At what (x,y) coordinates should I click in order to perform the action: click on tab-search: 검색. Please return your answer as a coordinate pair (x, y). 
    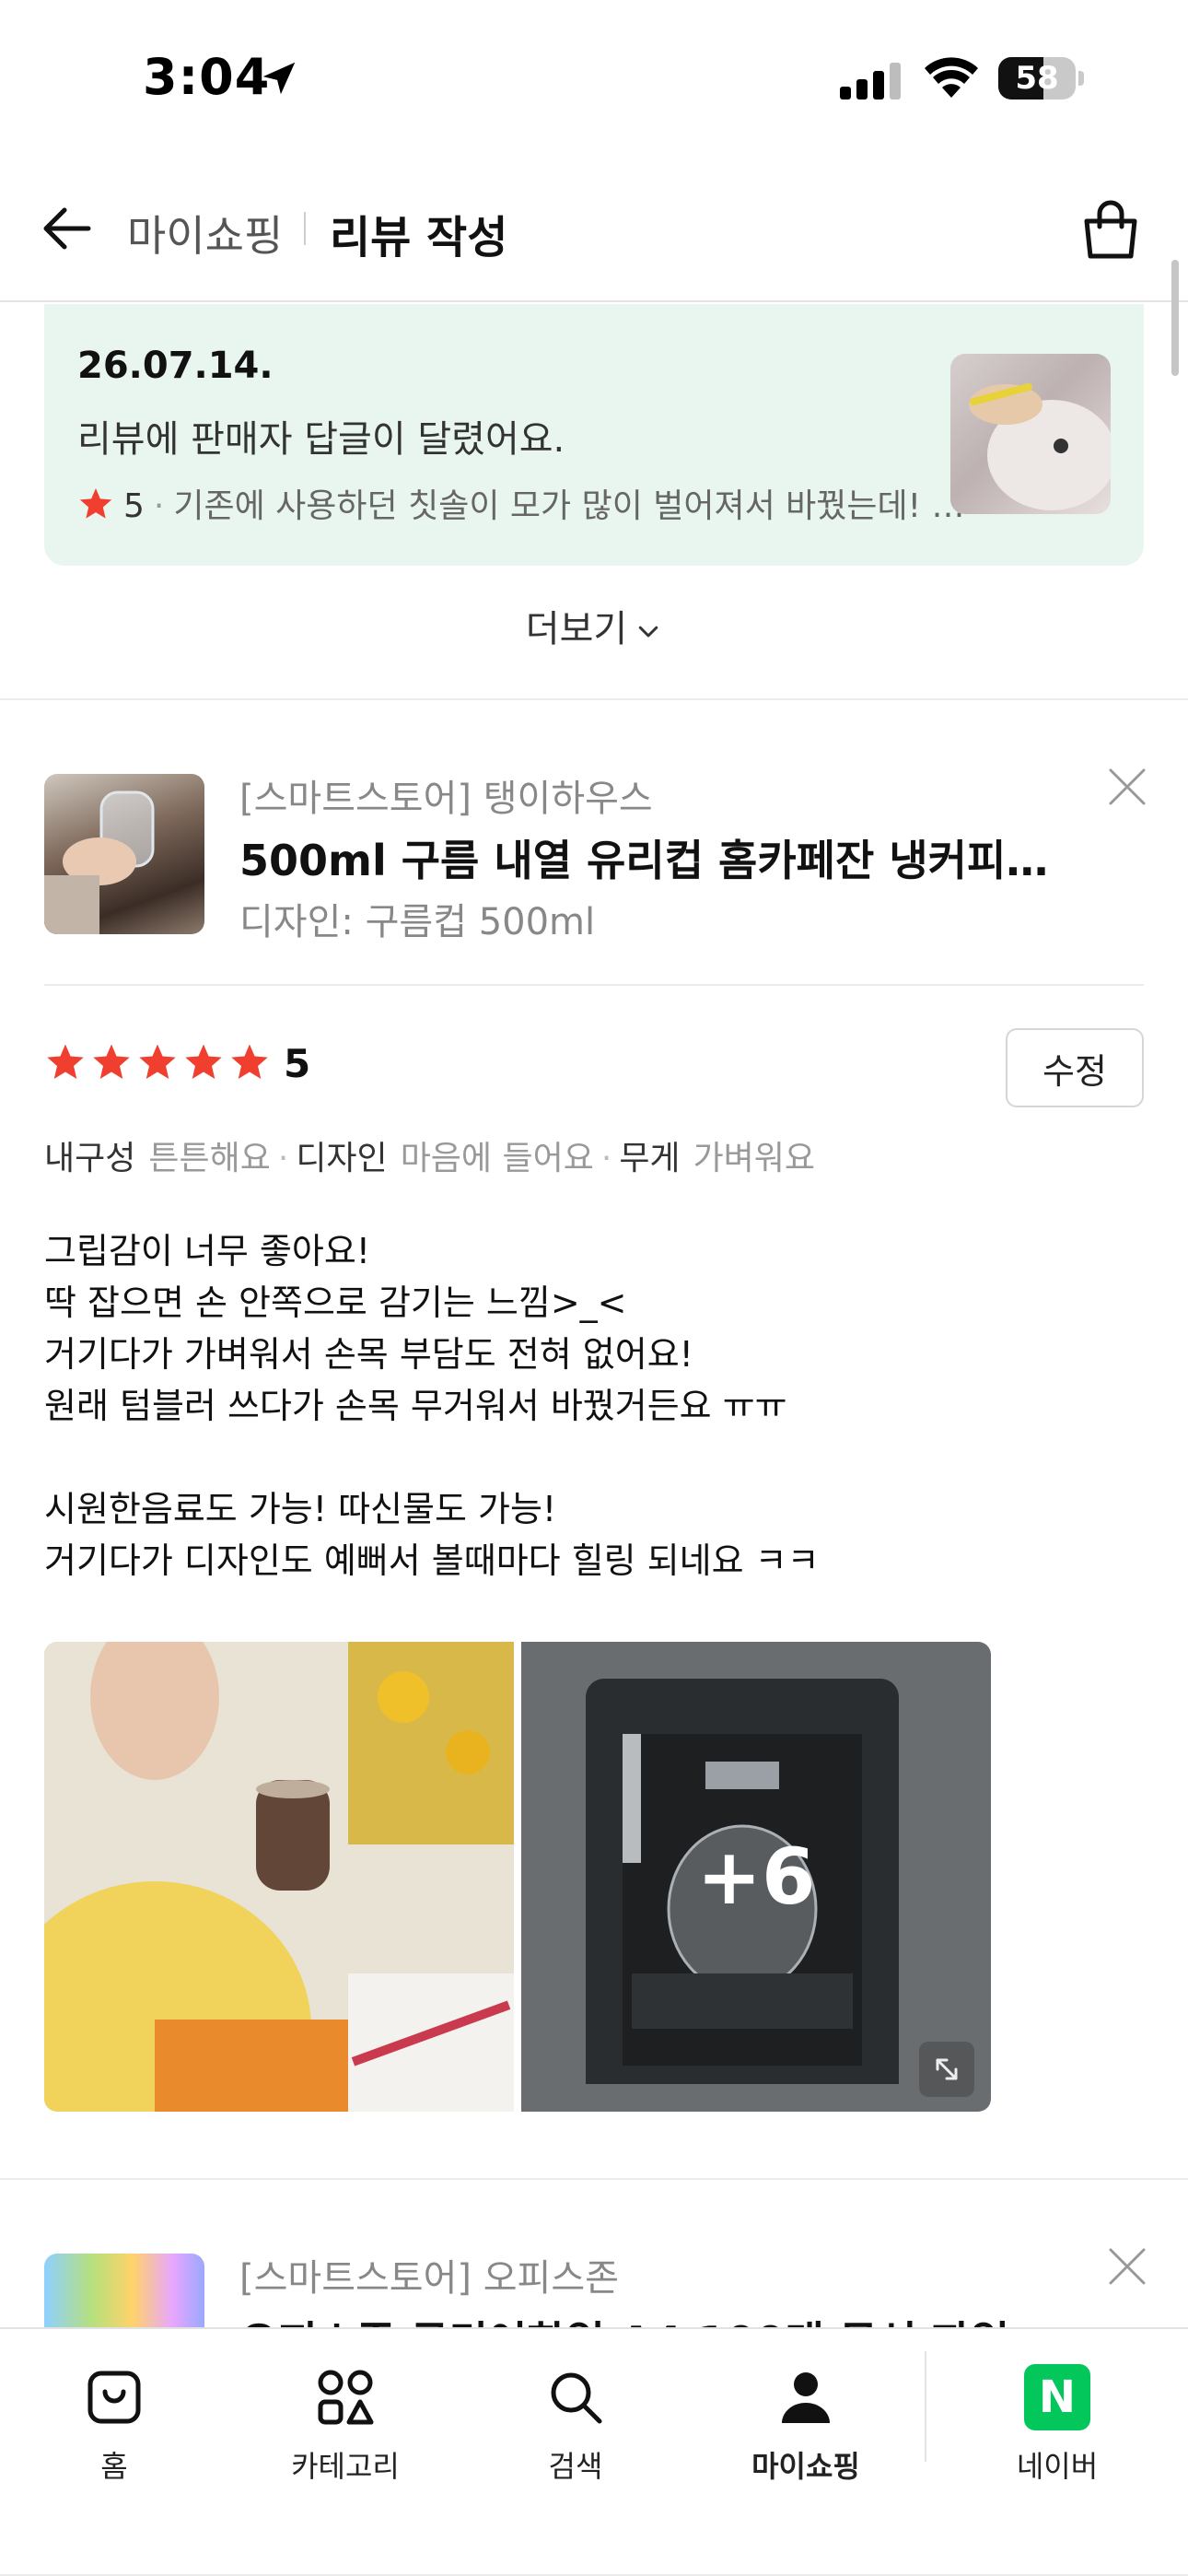
    Looking at the image, I should click on (575, 2416).